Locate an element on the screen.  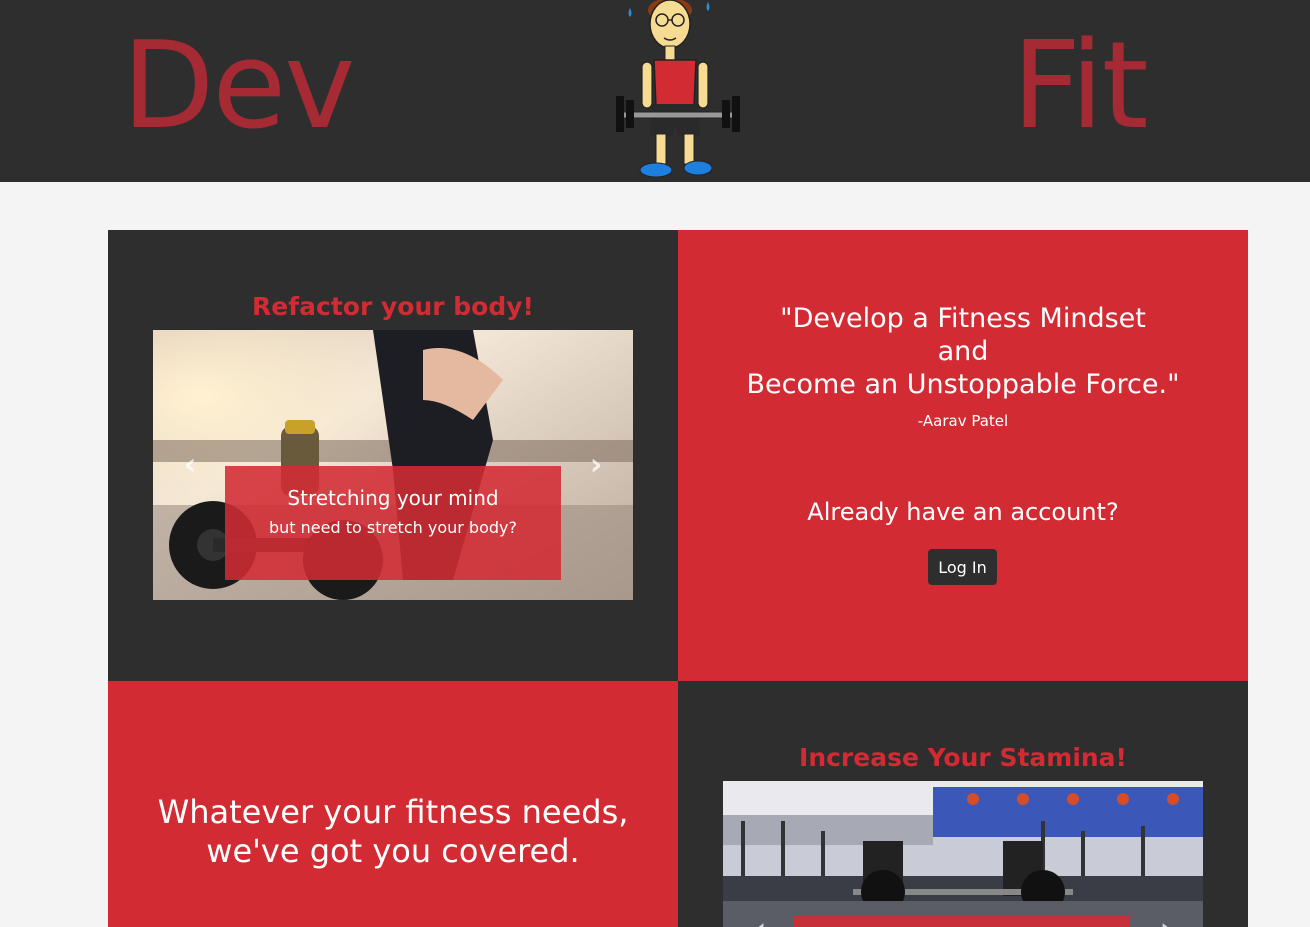
gym-photo-weights is located at coordinates (963, 854).